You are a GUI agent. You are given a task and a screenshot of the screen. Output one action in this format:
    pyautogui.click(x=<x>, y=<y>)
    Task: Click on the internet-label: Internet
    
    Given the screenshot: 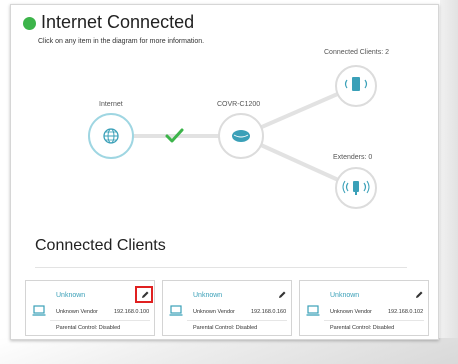 What is the action you would take?
    pyautogui.click(x=111, y=104)
    